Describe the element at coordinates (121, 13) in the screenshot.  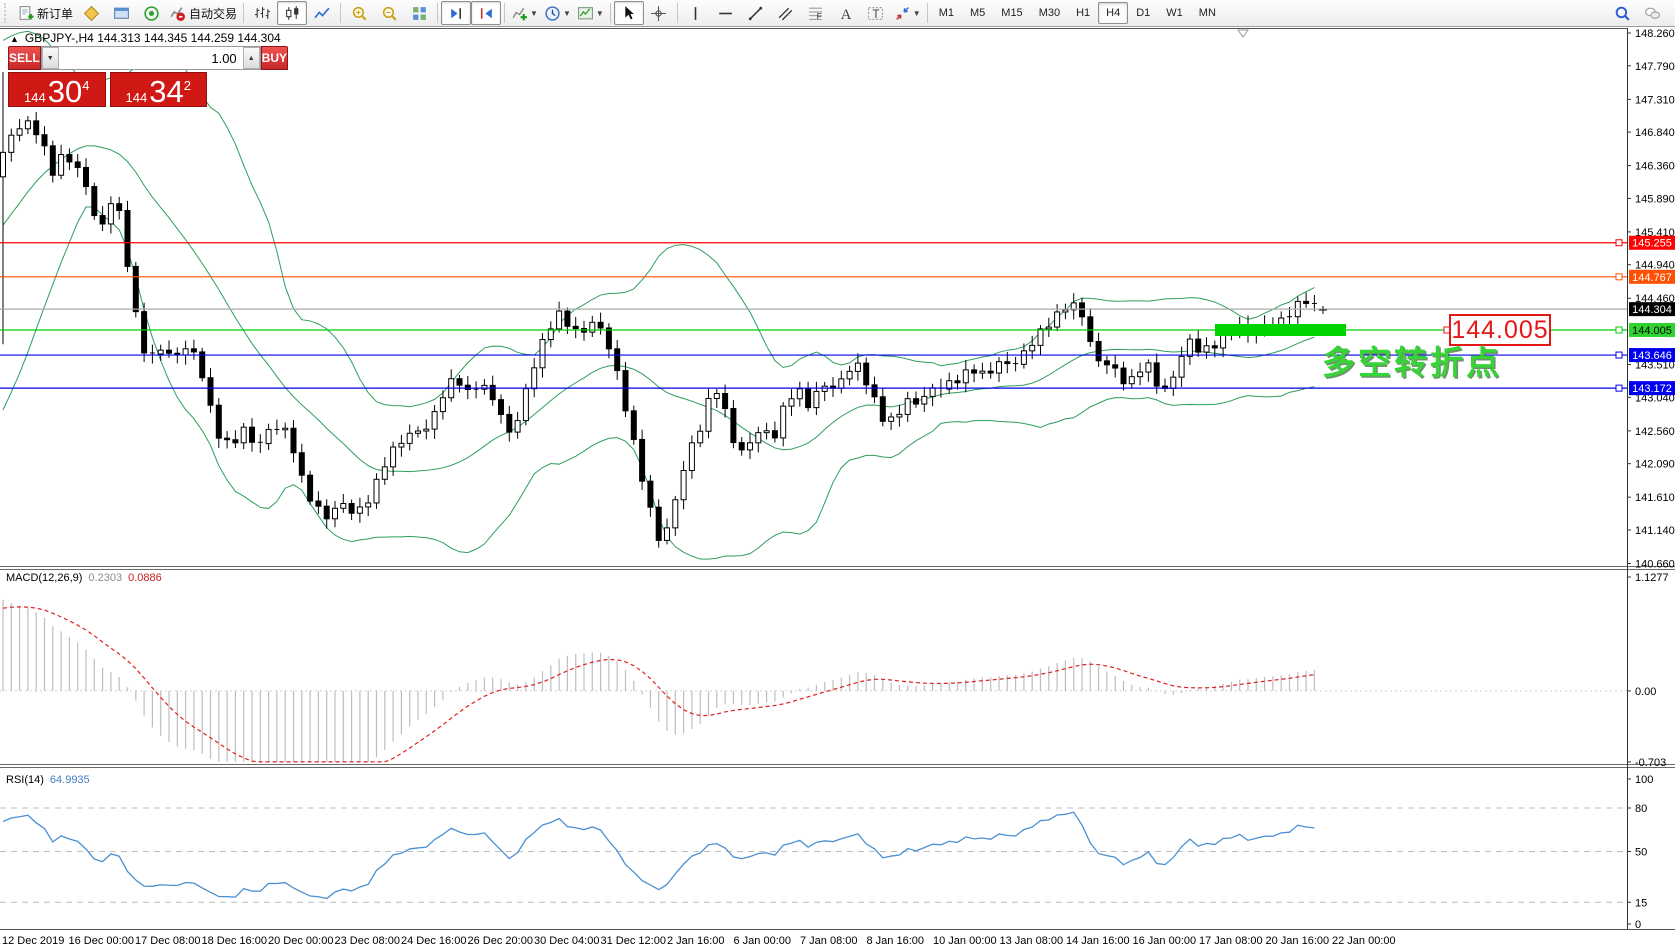
I see `market-window-button` at that location.